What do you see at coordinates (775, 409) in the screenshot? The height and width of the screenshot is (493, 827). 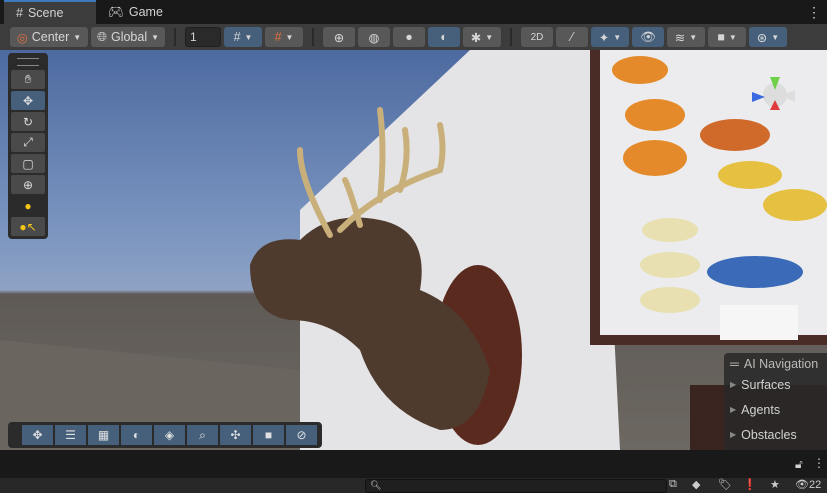 I see `foldout-agents: ▶ Agents` at bounding box center [775, 409].